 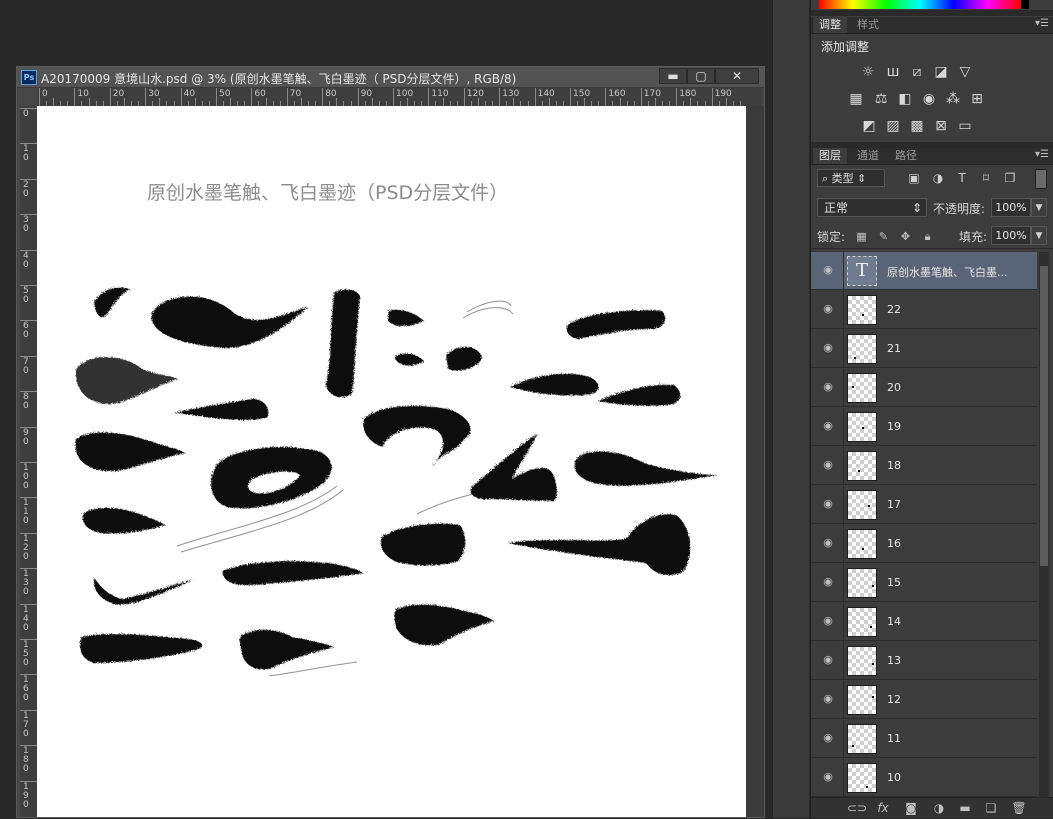 What do you see at coordinates (881, 99) in the screenshot?
I see `color-balance-icon: ⚖` at bounding box center [881, 99].